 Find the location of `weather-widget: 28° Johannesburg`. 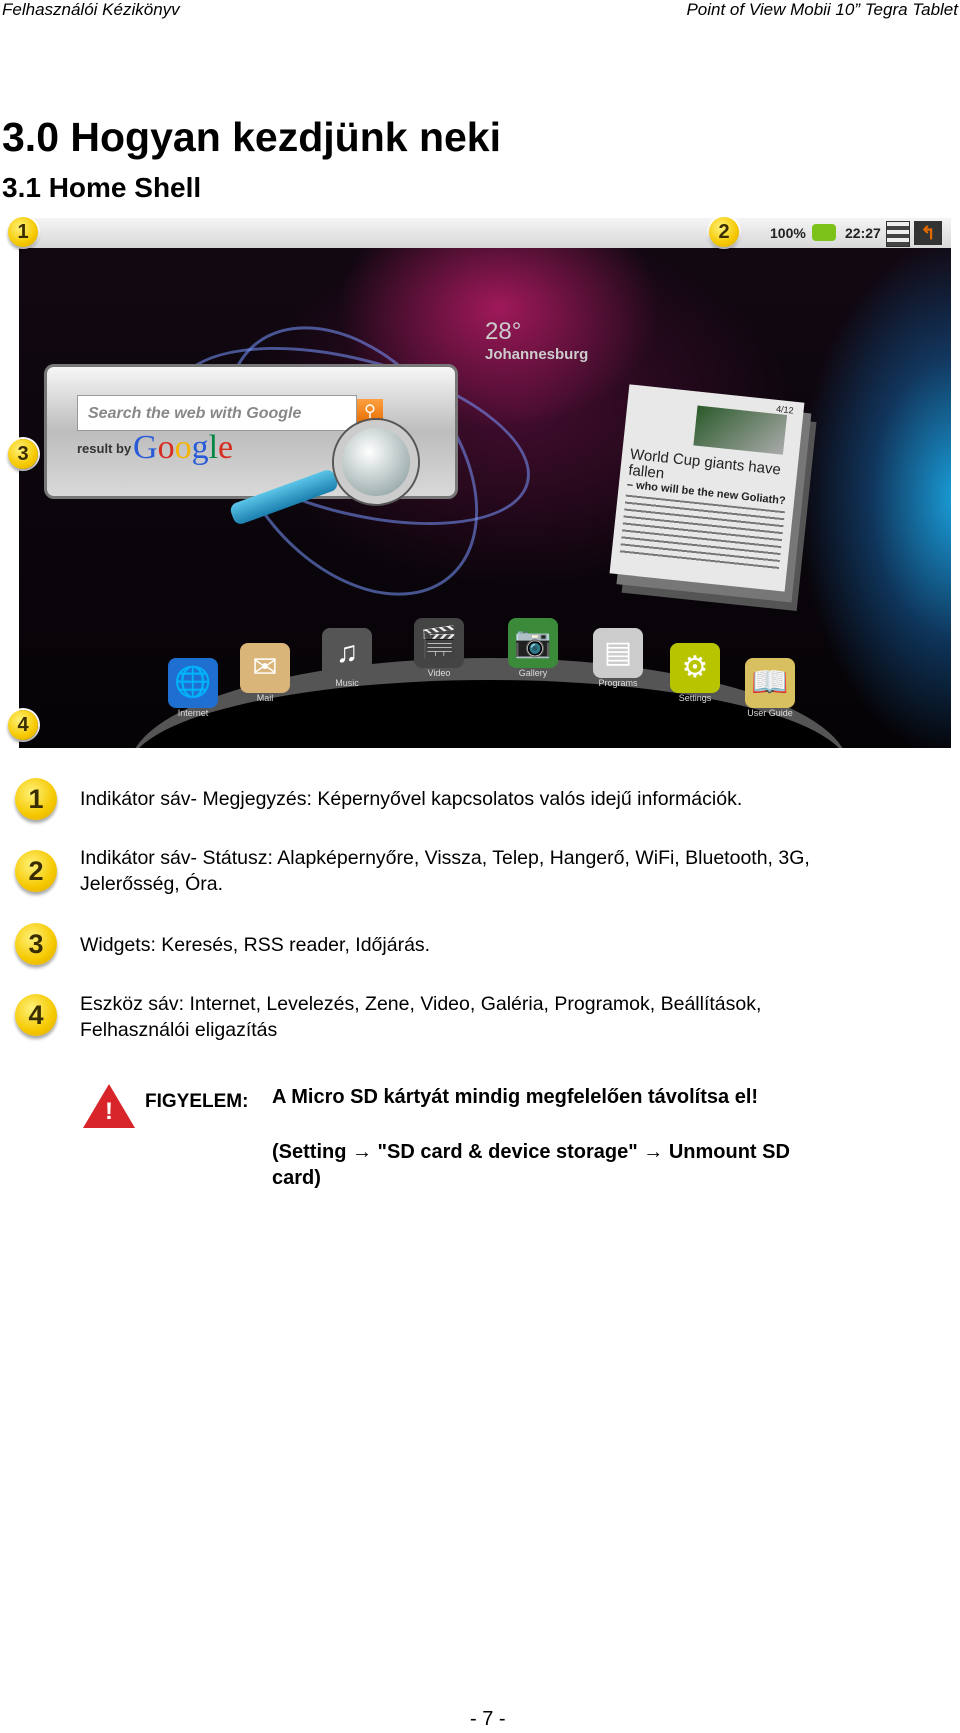

weather-widget: 28° Johannesburg is located at coordinates (536, 340).